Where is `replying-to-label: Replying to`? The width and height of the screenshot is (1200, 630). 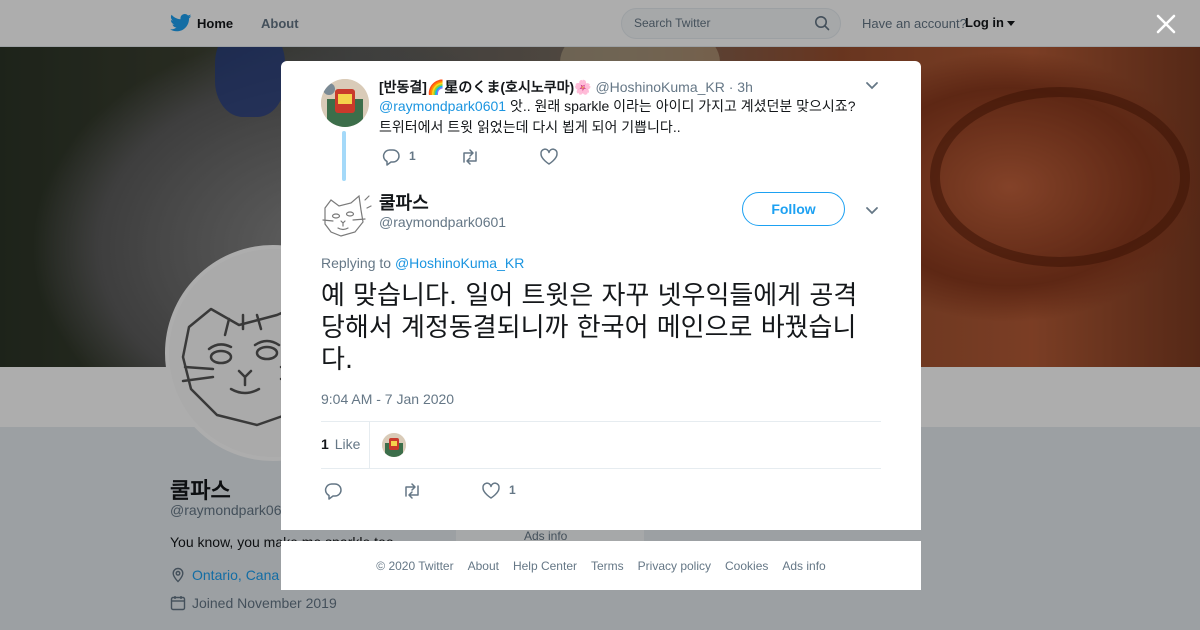 replying-to-label: Replying to is located at coordinates (356, 263).